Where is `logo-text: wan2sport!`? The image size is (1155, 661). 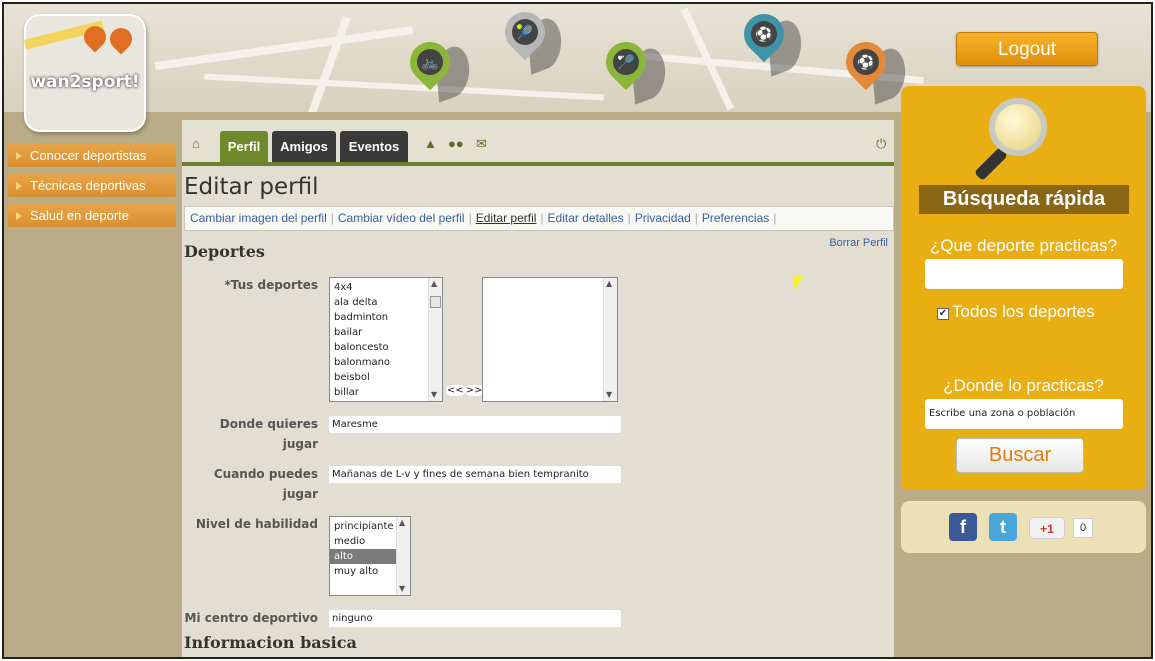 logo-text: wan2sport! is located at coordinates (85, 82).